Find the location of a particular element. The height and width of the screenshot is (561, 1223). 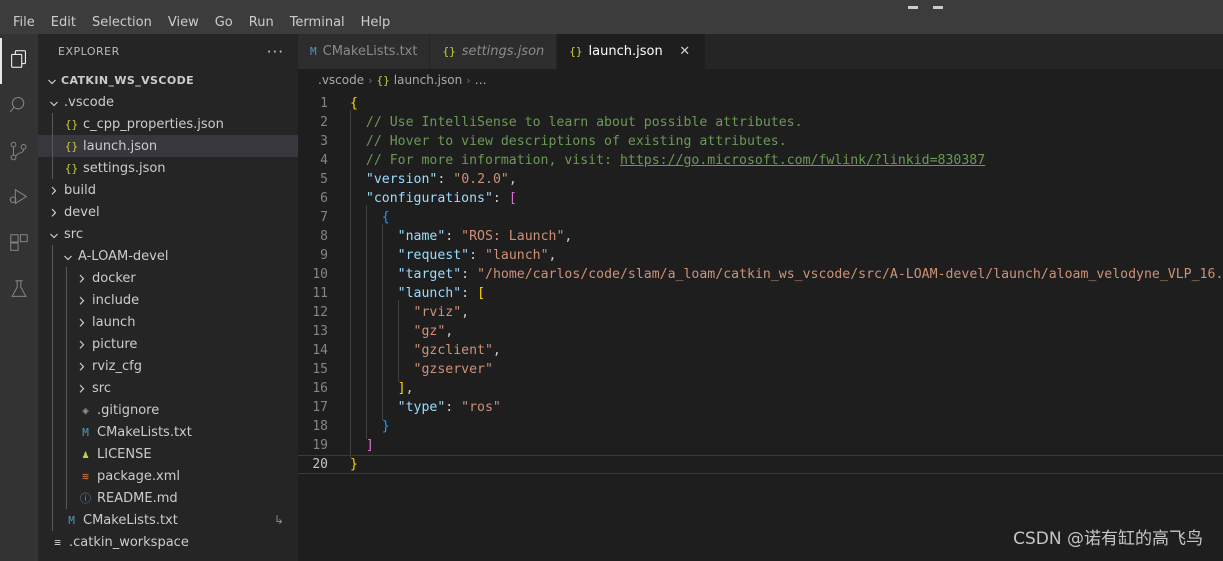

tree-root-folder: CATKIN_WS_VSCODE is located at coordinates (168, 80).